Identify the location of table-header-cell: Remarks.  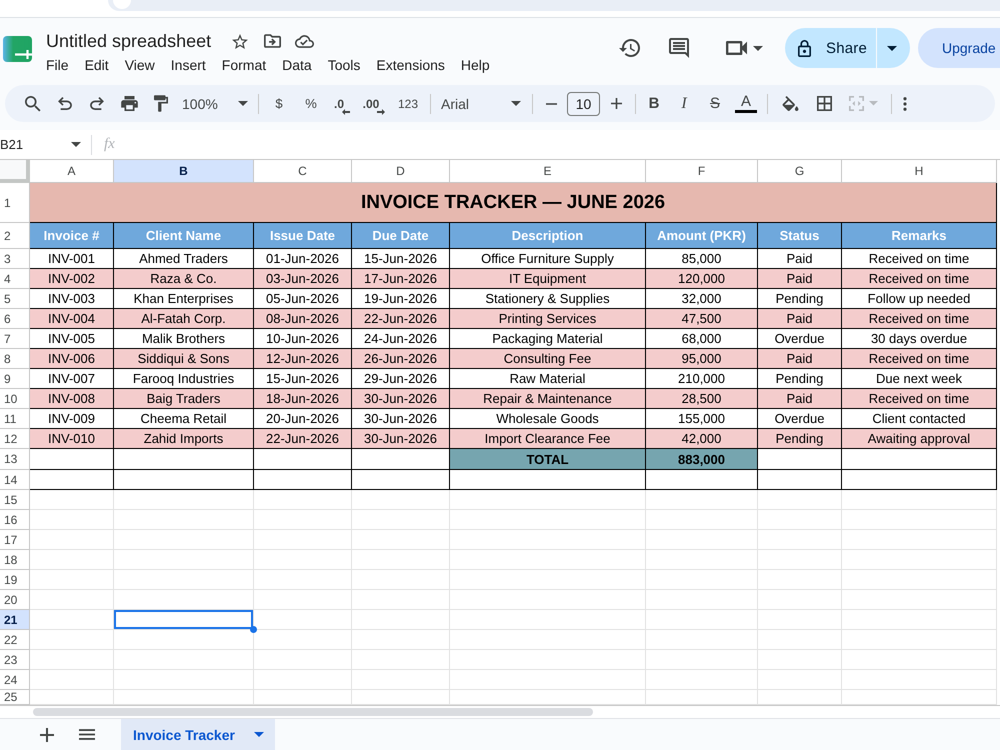
(919, 236).